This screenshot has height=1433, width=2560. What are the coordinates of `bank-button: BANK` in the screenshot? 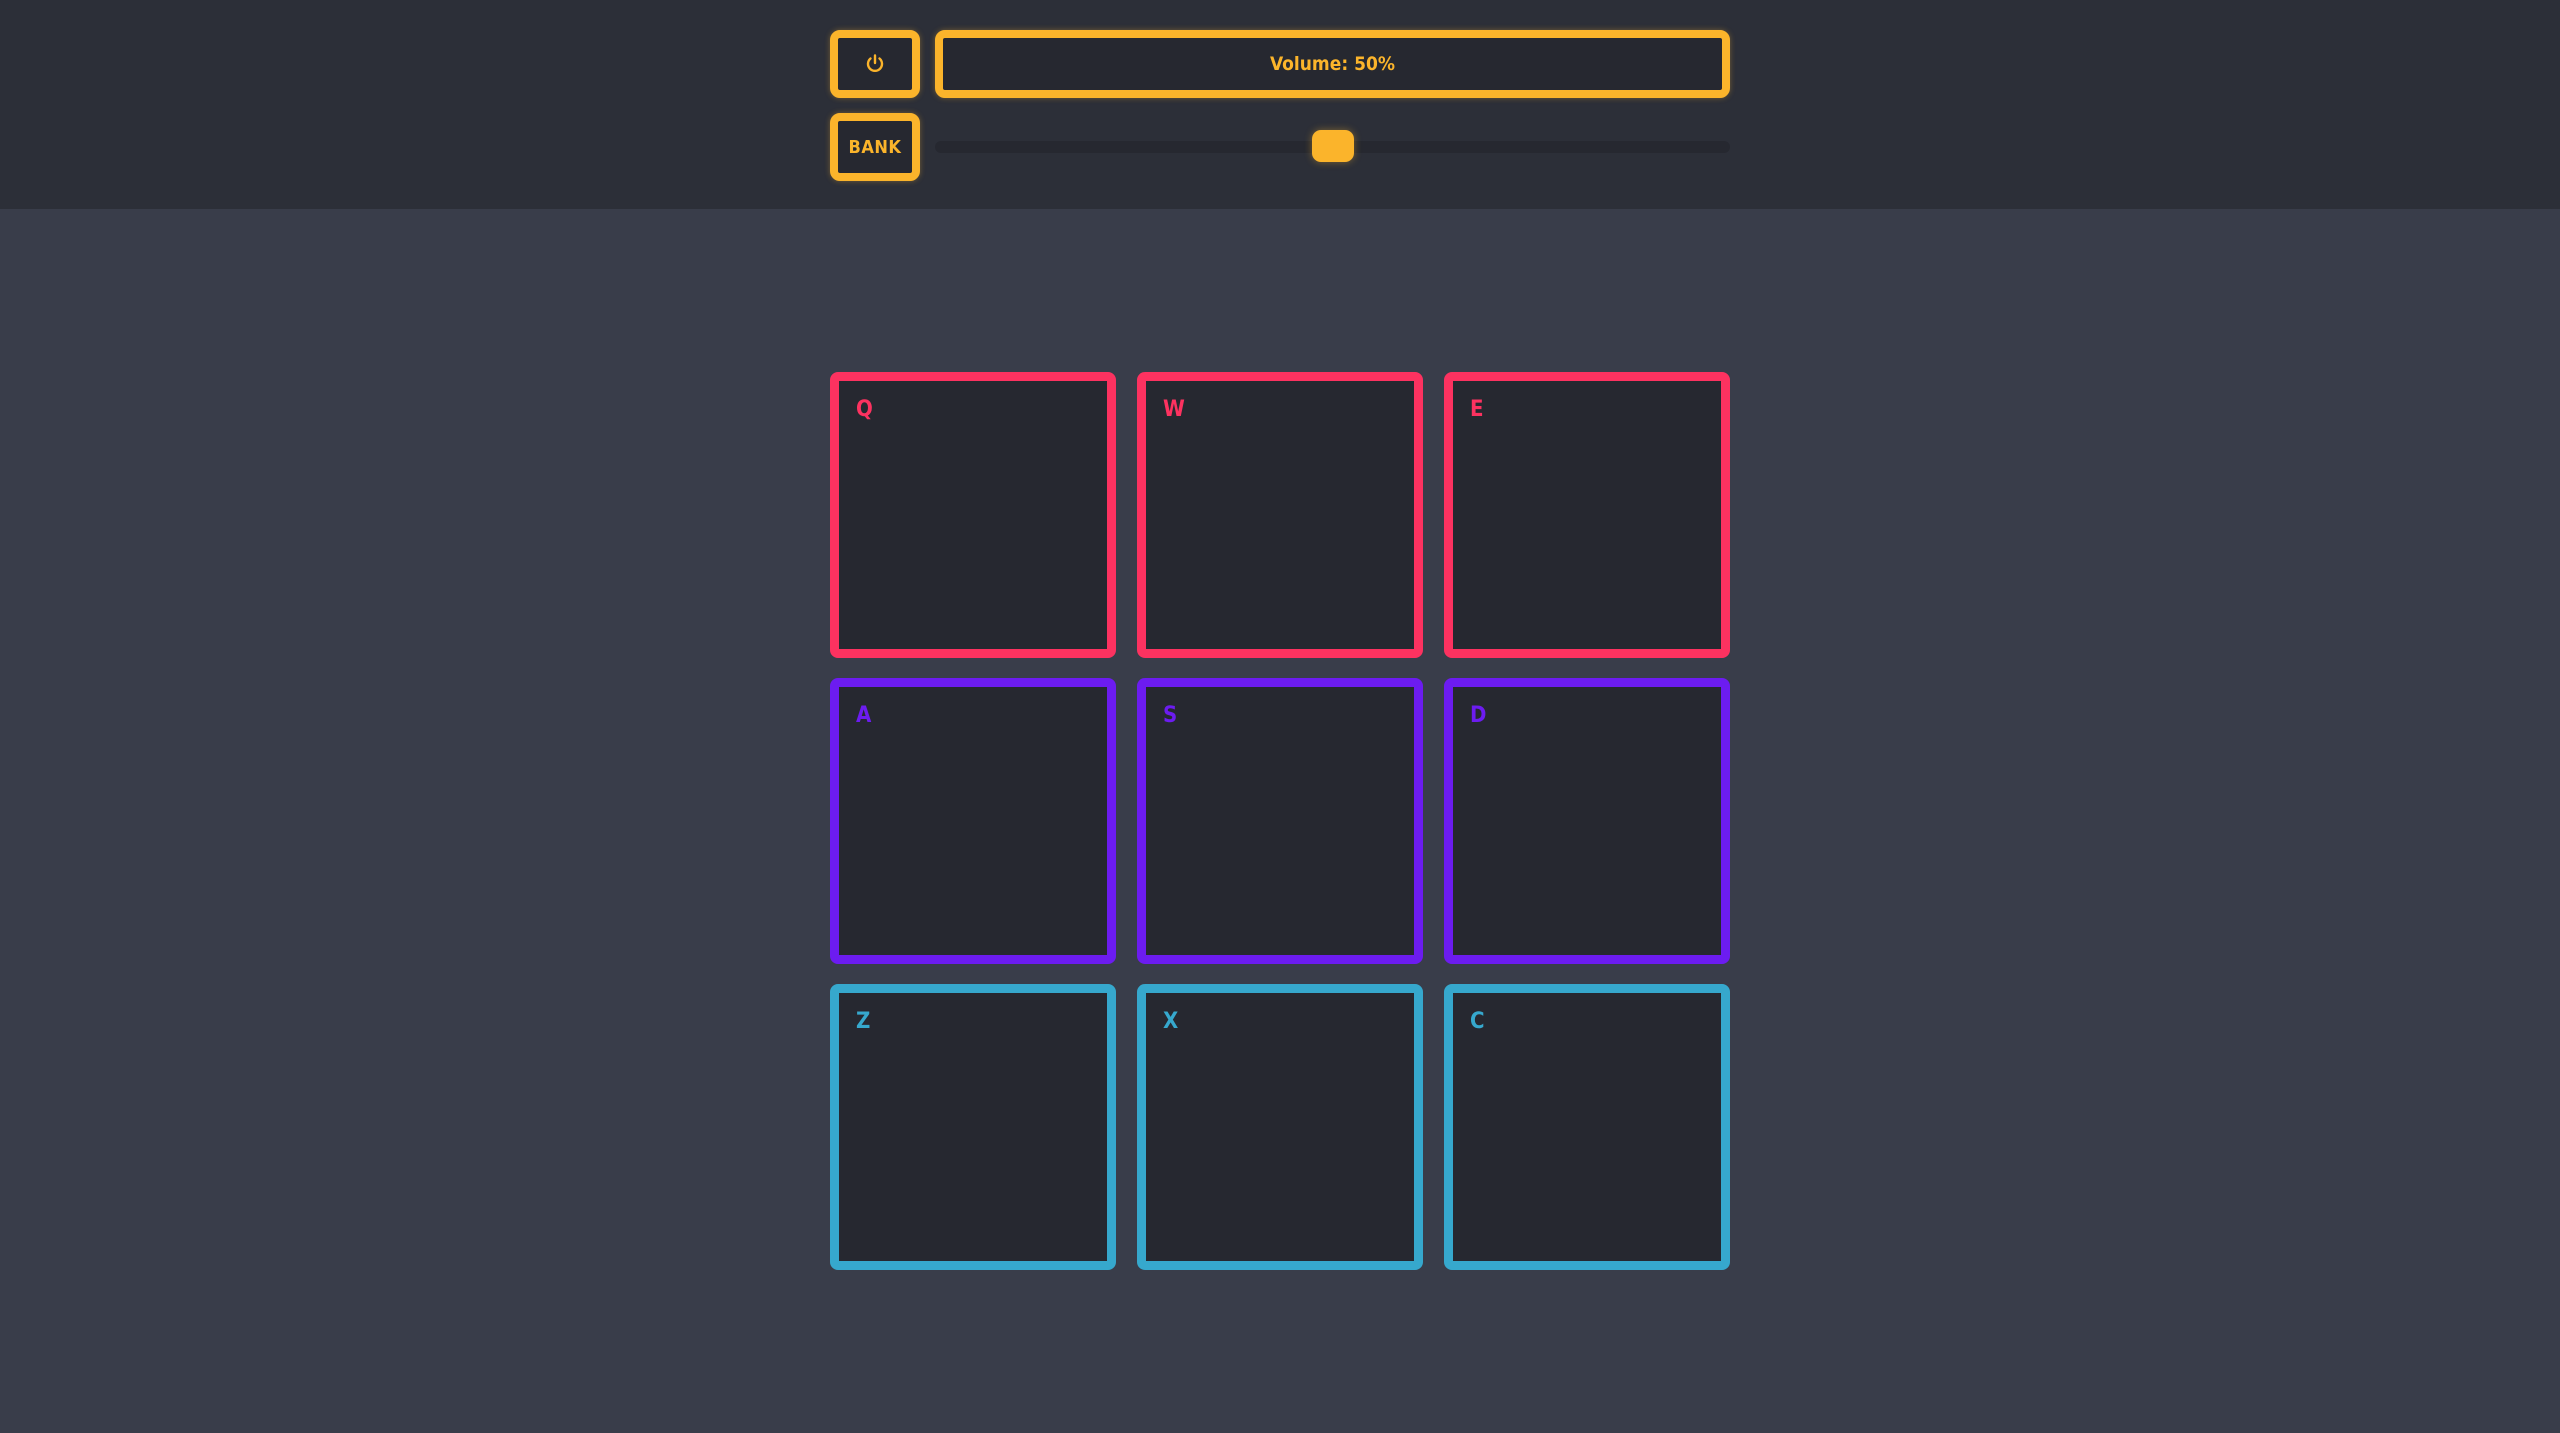 It's located at (875, 147).